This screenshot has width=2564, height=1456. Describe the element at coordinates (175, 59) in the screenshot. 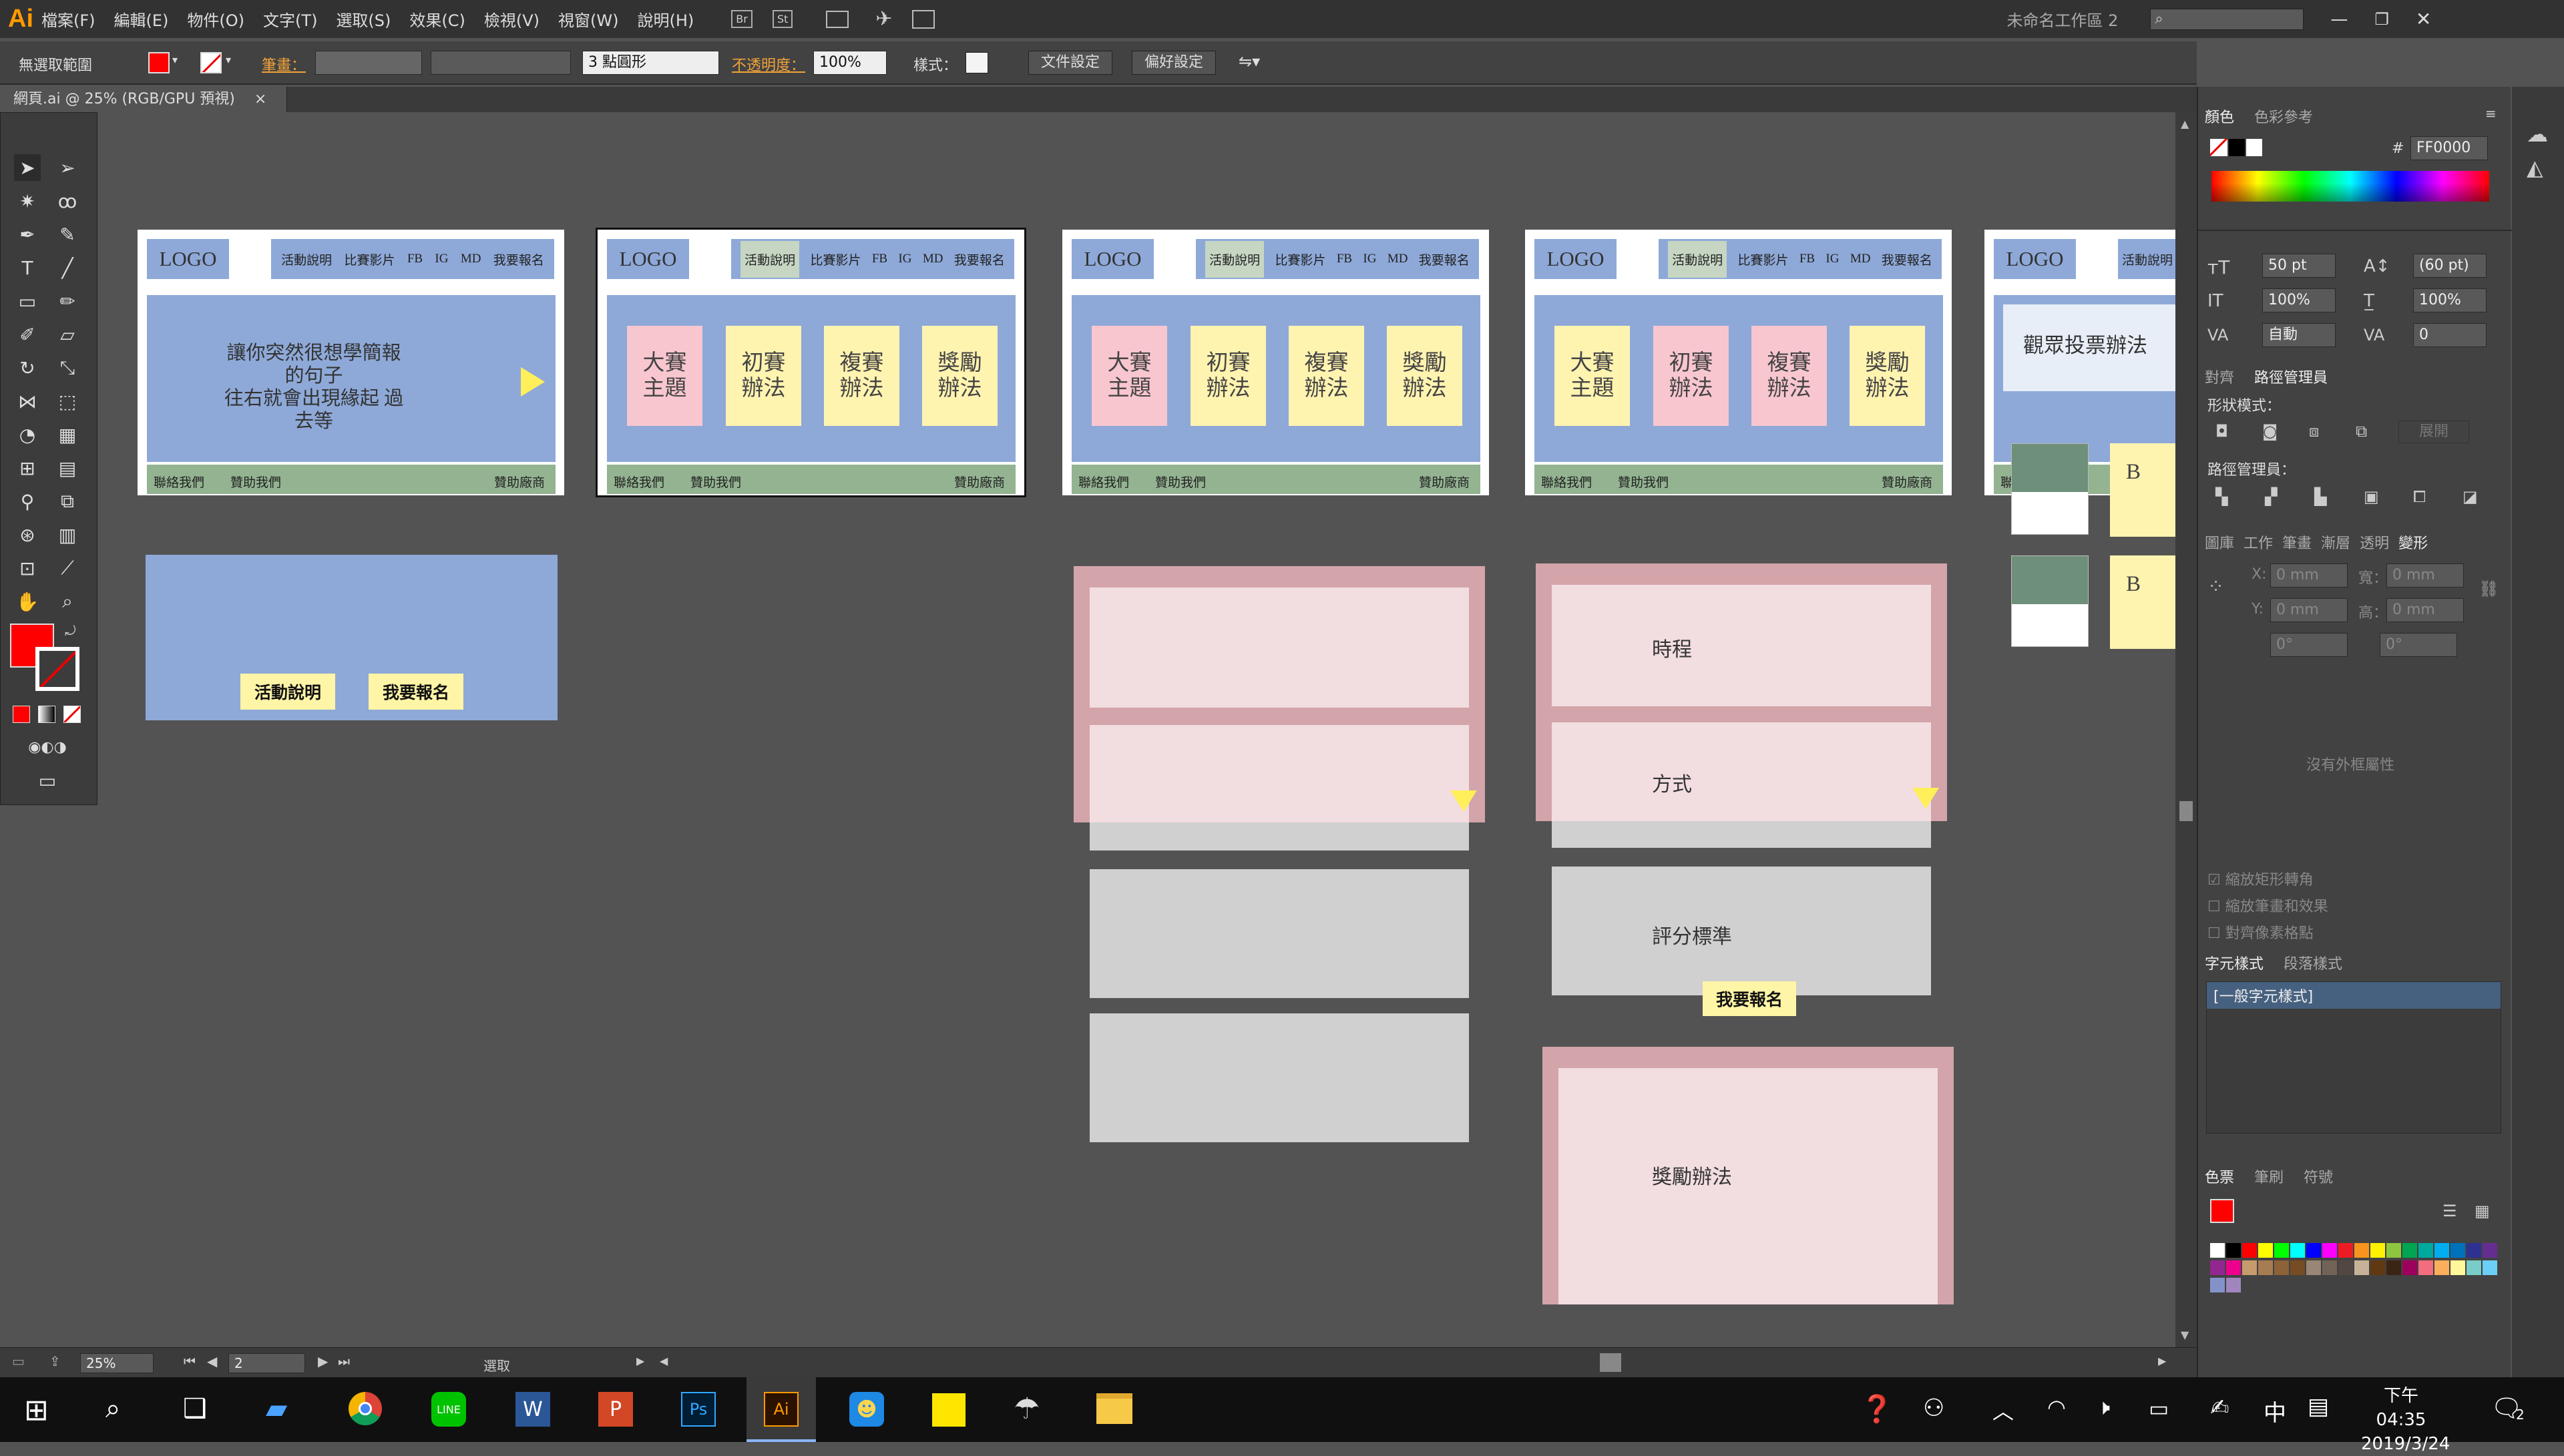

I see `fill-dropdown-icon: ▾` at that location.